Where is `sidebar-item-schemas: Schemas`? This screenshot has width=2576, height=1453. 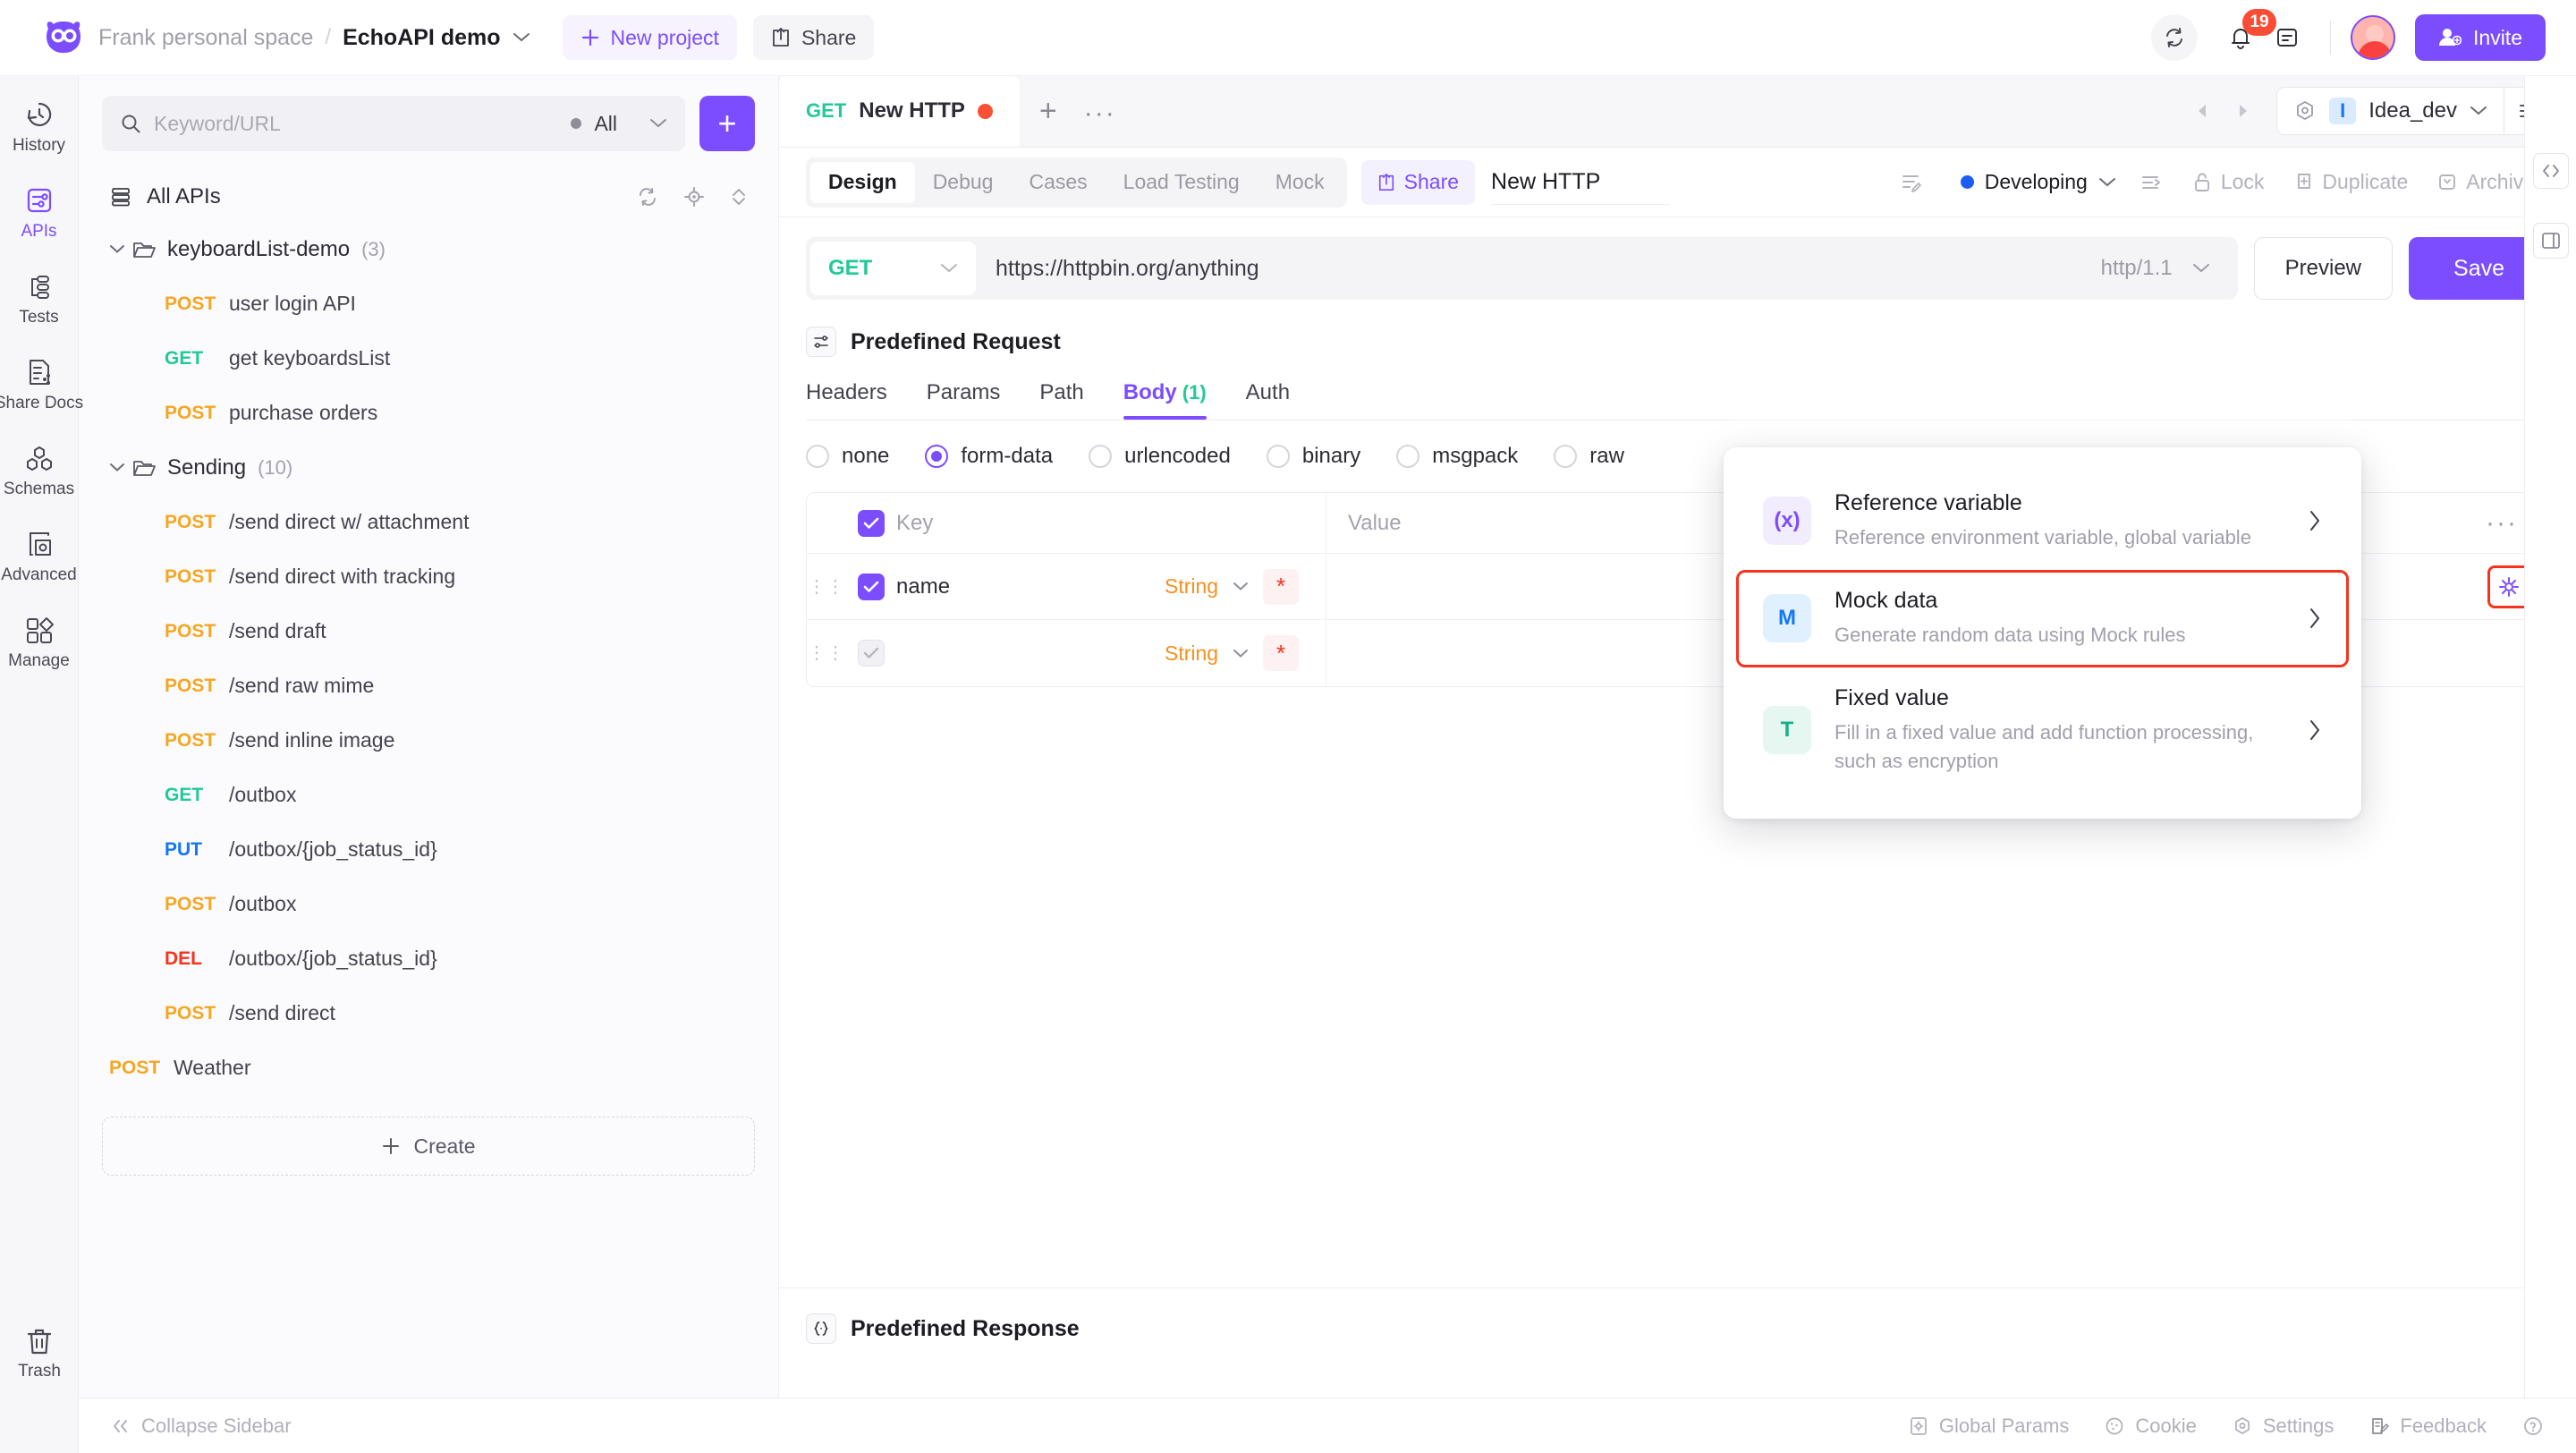
sidebar-item-schemas: Schemas is located at coordinates (39, 469).